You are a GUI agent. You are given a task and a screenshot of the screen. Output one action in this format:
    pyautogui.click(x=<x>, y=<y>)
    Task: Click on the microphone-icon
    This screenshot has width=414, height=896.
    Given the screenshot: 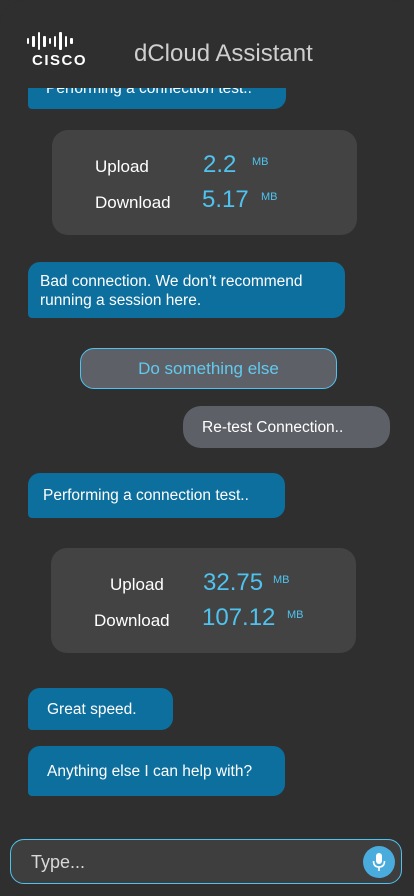 What is the action you would take?
    pyautogui.click(x=379, y=862)
    